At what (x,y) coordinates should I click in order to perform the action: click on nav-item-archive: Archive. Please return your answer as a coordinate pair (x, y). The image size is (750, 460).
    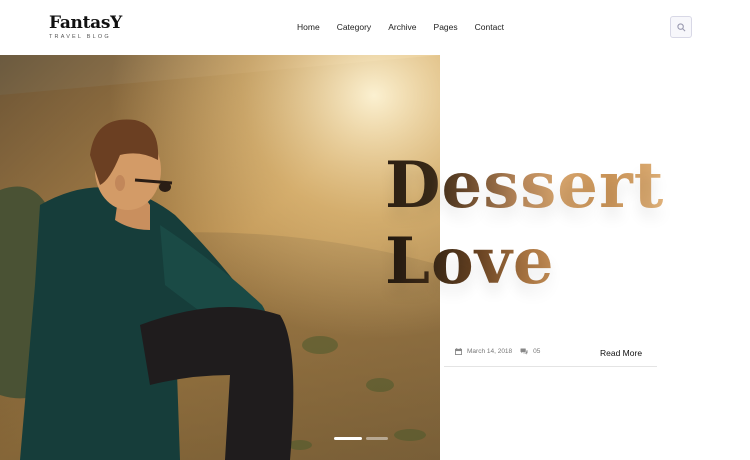
    Looking at the image, I should click on (402, 27).